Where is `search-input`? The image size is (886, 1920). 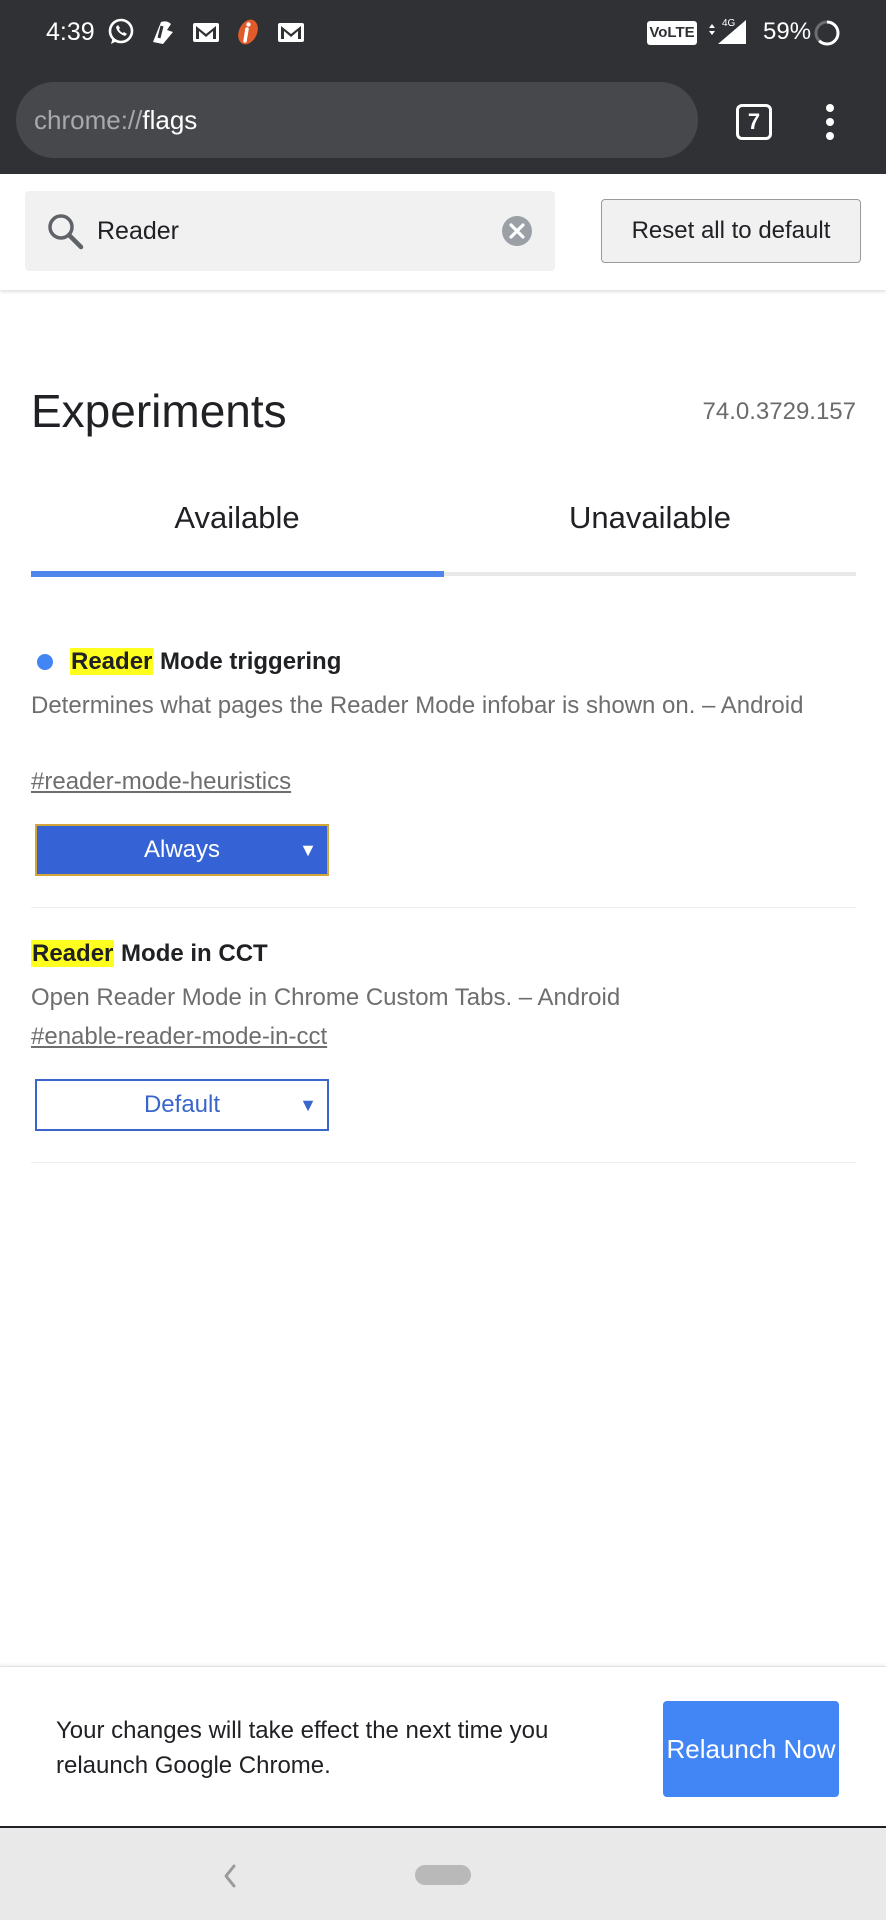 search-input is located at coordinates (287, 231).